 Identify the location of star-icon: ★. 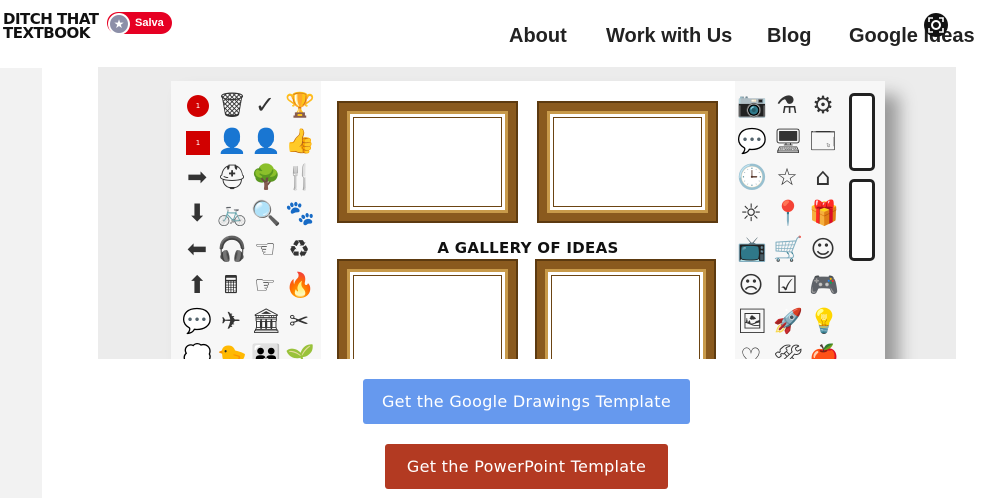
(119, 24).